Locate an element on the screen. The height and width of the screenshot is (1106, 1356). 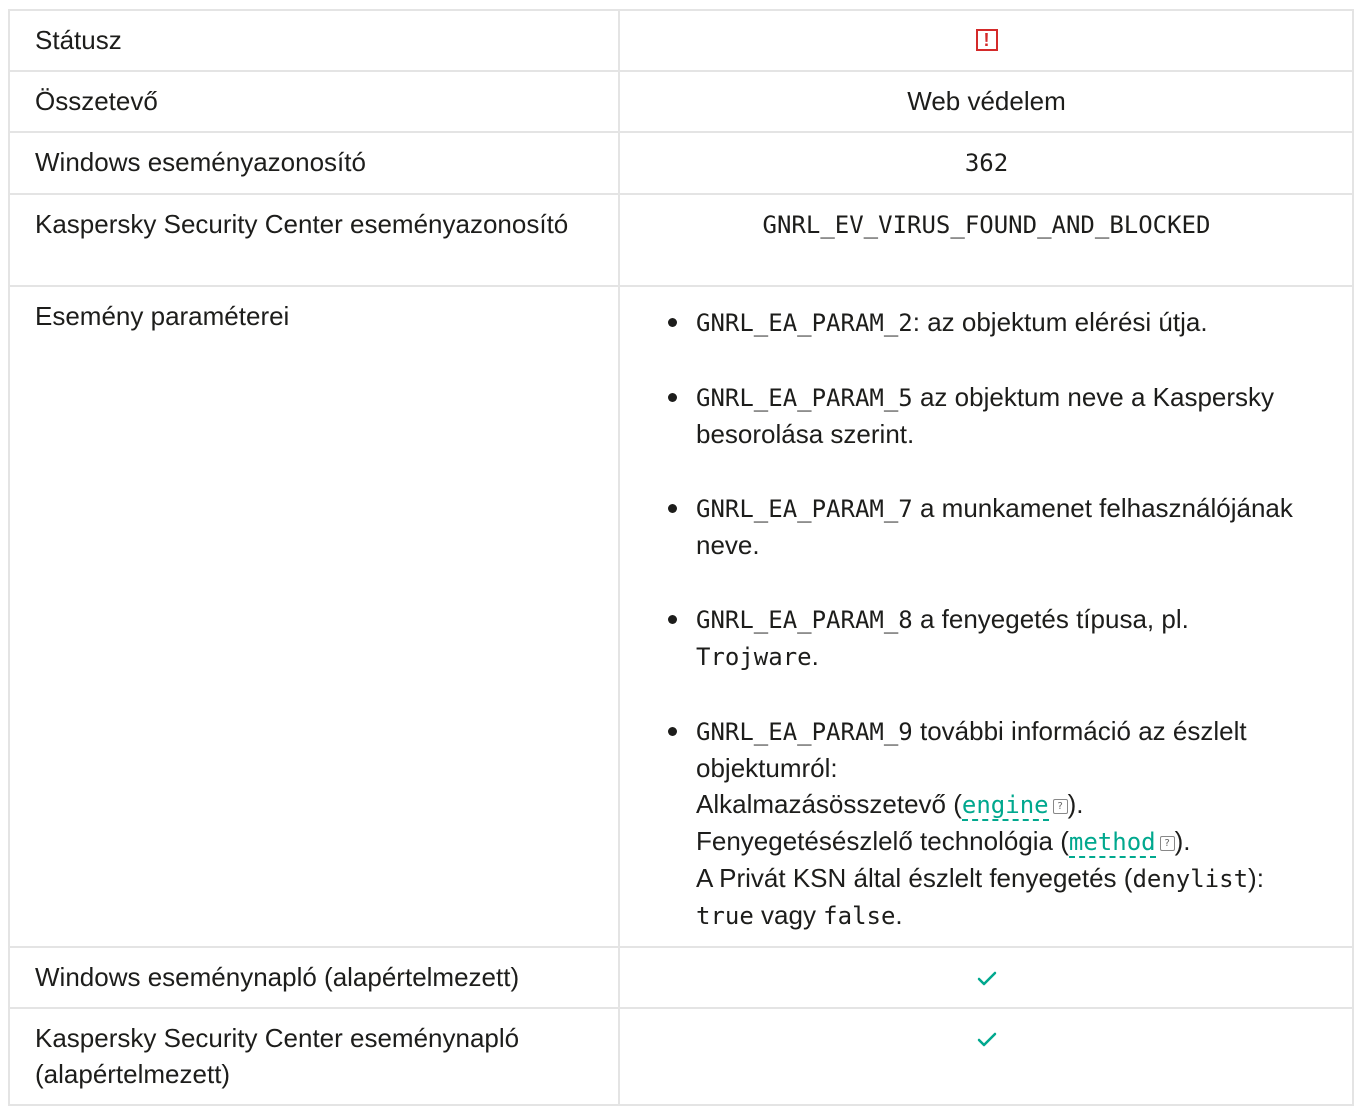
row-label: Windows eseménynapló (alapértelmezett) is located at coordinates (314, 977).